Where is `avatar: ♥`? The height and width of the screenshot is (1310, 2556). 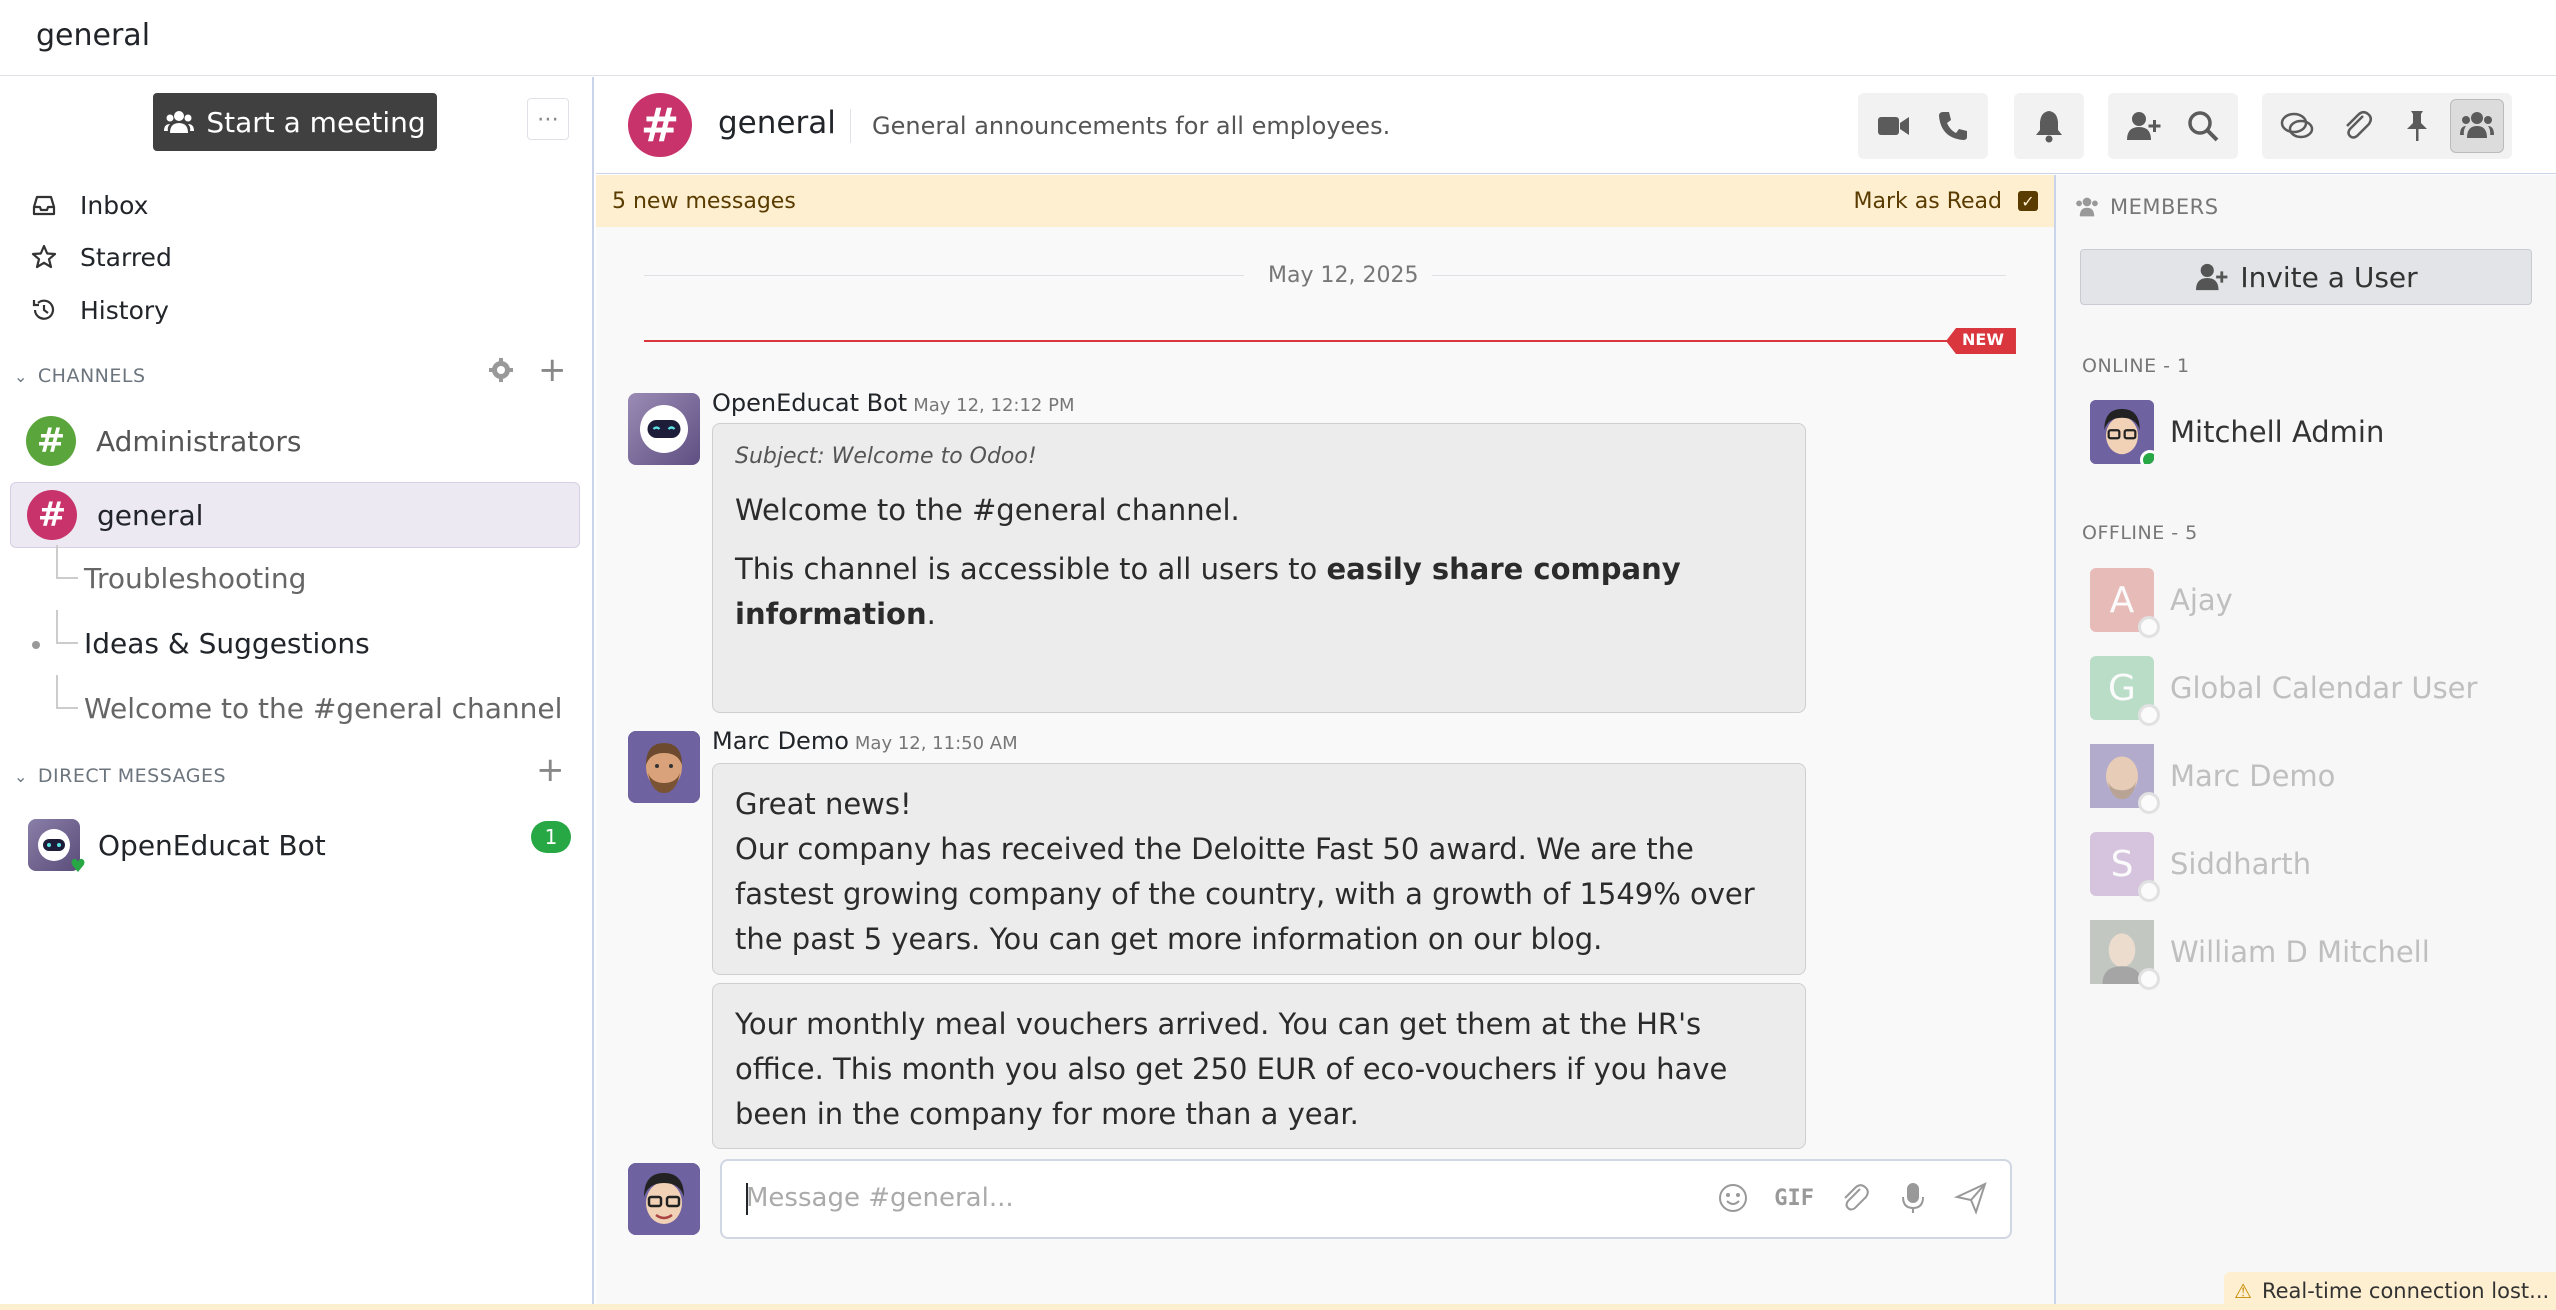
avatar: ♥ is located at coordinates (57, 848).